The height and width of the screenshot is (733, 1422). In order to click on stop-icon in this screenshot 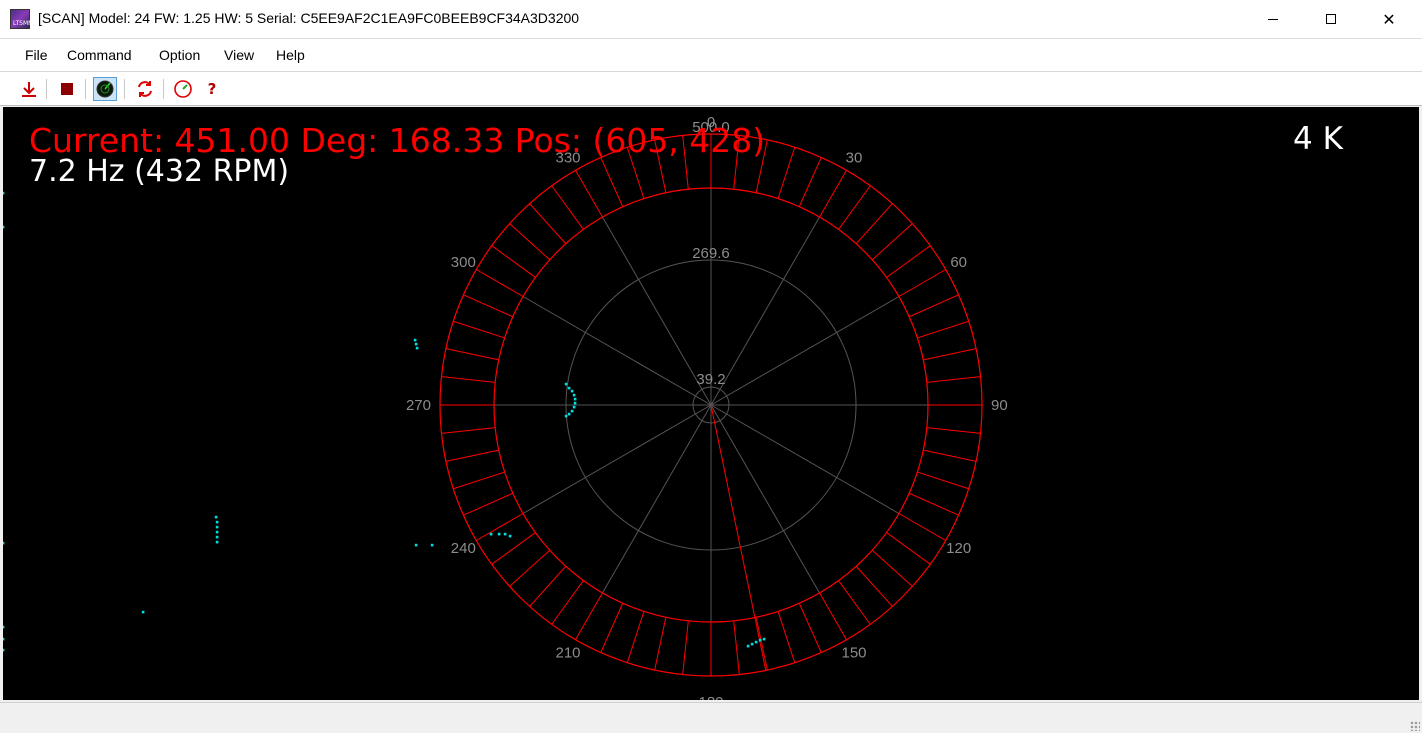, I will do `click(67, 89)`.